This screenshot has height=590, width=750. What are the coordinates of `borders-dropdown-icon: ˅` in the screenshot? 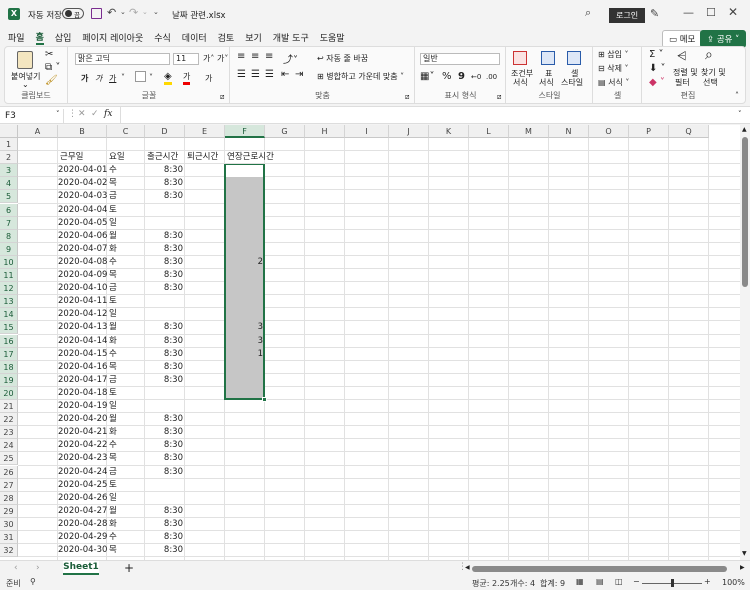 It's located at (151, 77).